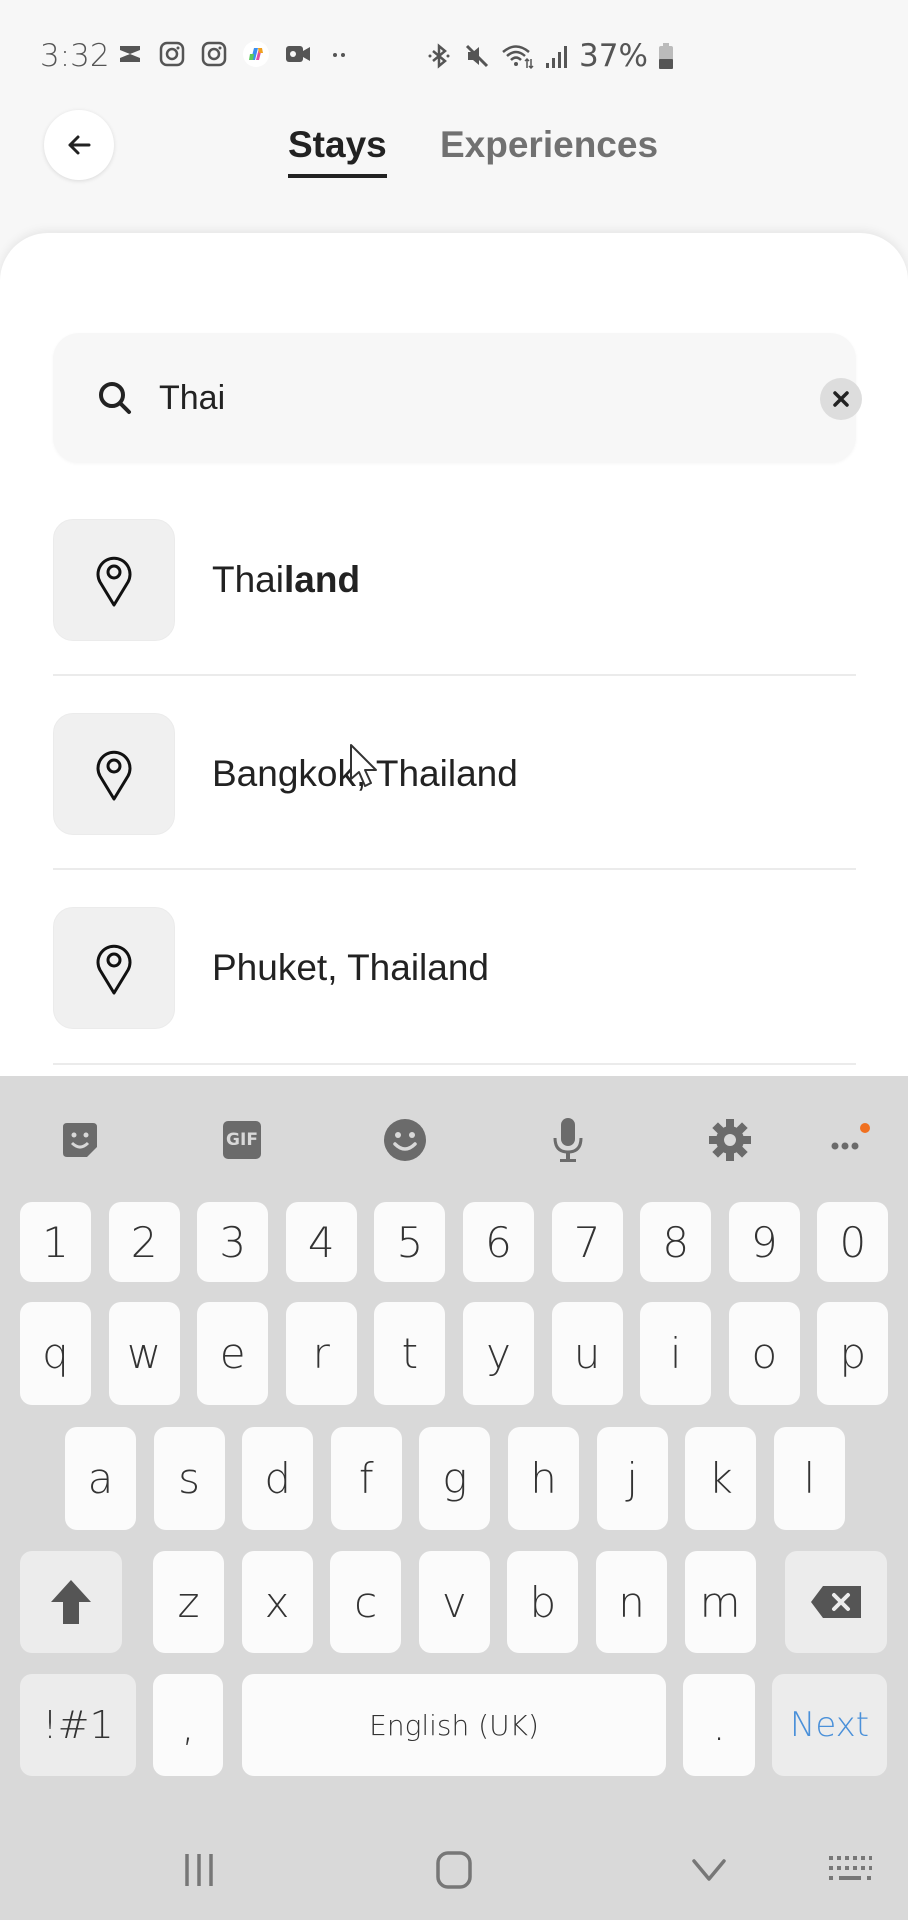 The image size is (908, 1920). What do you see at coordinates (321, 1353) in the screenshot?
I see `key-r: r` at bounding box center [321, 1353].